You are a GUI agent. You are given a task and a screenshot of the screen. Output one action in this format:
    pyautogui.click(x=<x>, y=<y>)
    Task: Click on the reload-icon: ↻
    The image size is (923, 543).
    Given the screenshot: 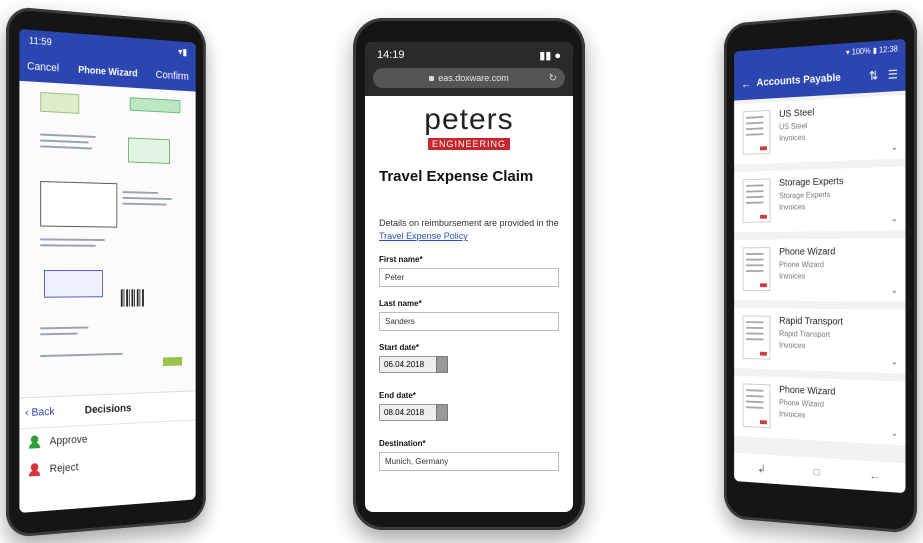 What is the action you would take?
    pyautogui.click(x=553, y=78)
    